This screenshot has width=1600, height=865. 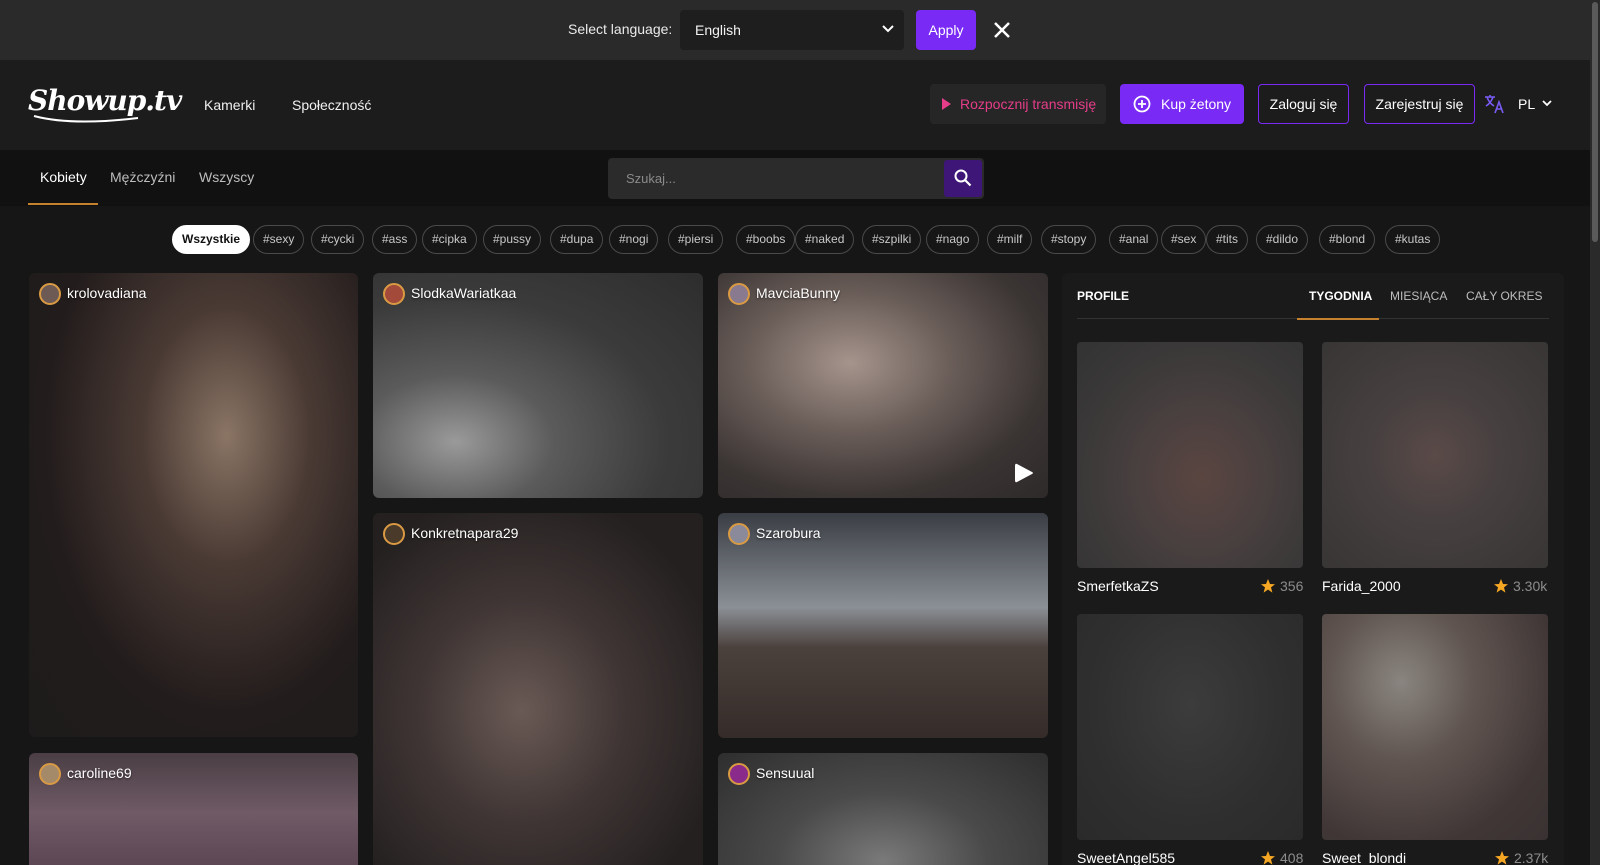 I want to click on profile-name: SmerfetkaZS, so click(x=1118, y=586).